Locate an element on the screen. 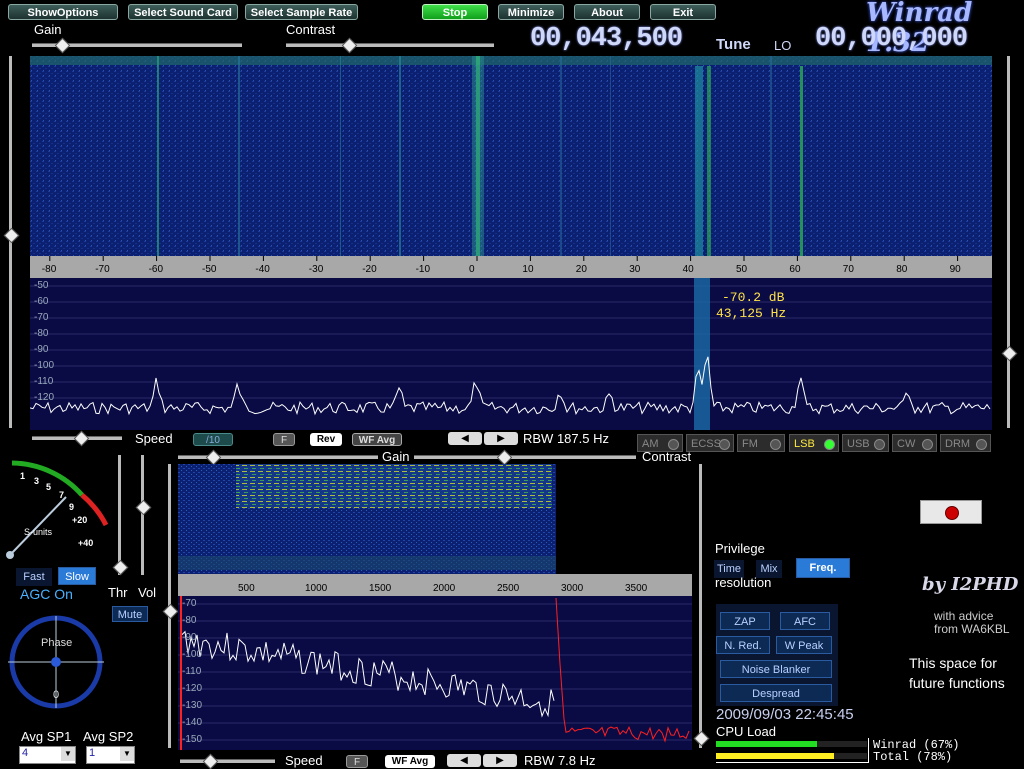  main-y-tick-label: -110 is located at coordinates (44, 381).